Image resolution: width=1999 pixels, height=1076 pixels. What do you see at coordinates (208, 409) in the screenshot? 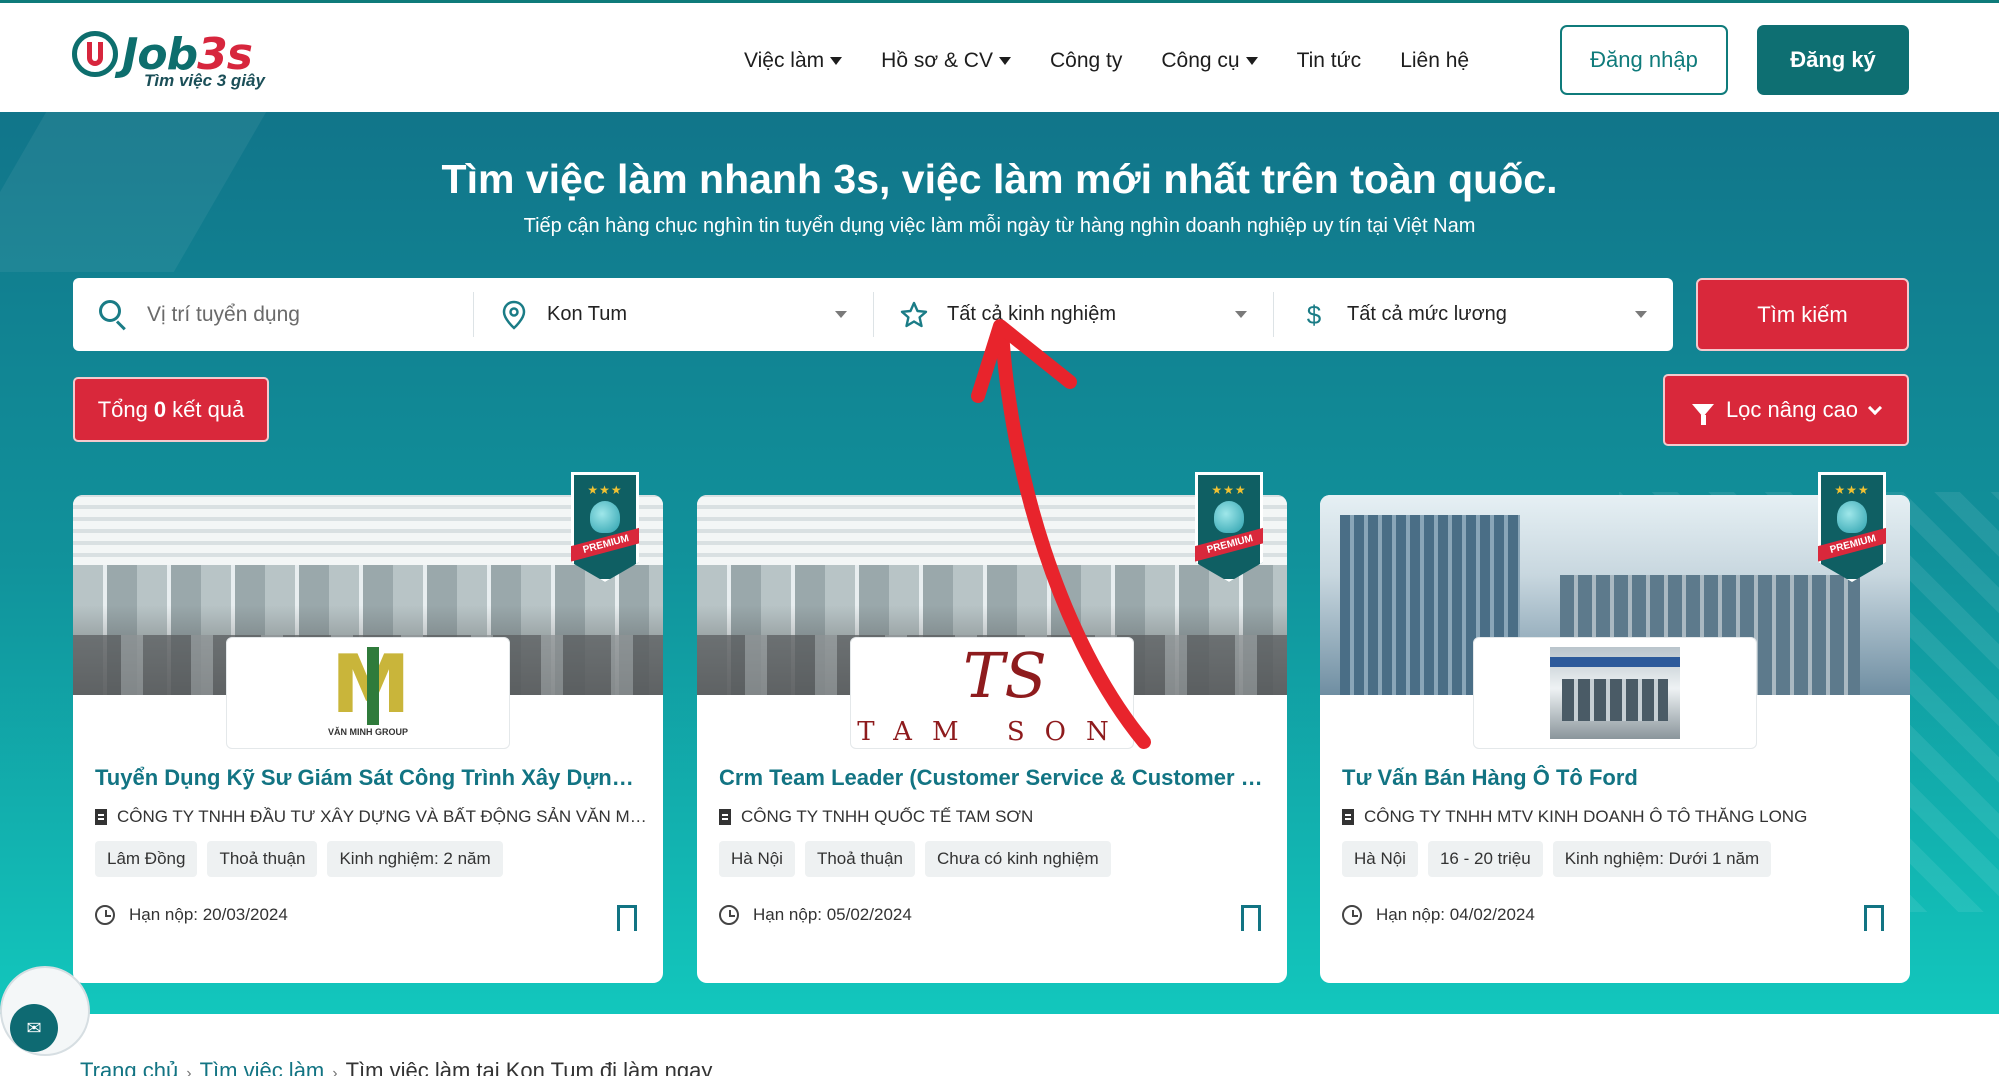
I see `results-suffix: kết quả` at bounding box center [208, 409].